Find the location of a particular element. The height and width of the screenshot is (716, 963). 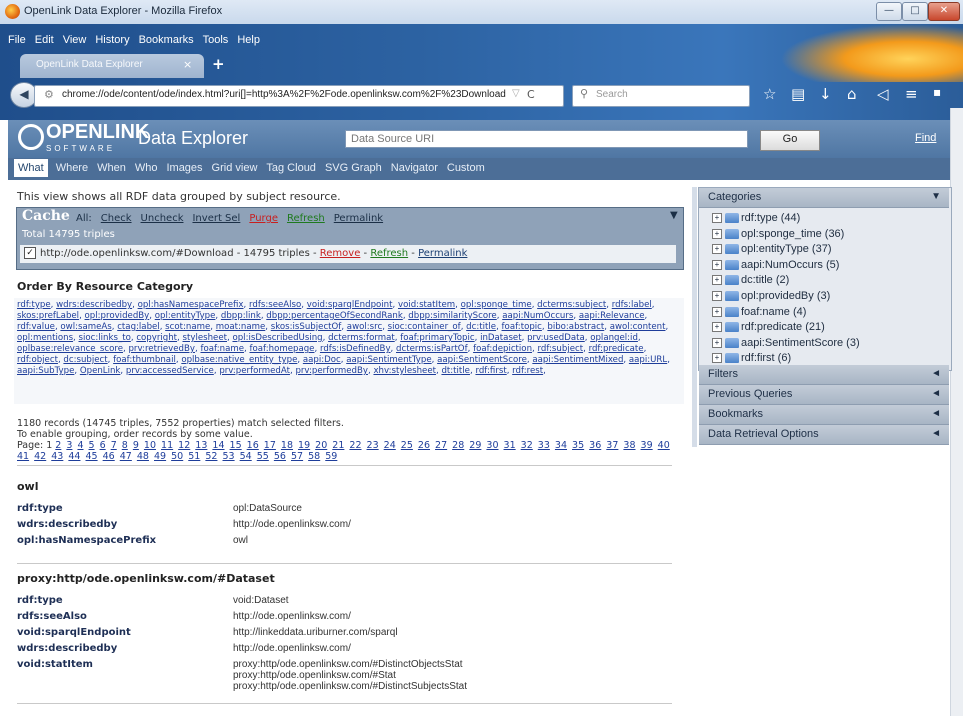

home-icon: ⌂ is located at coordinates (852, 94).